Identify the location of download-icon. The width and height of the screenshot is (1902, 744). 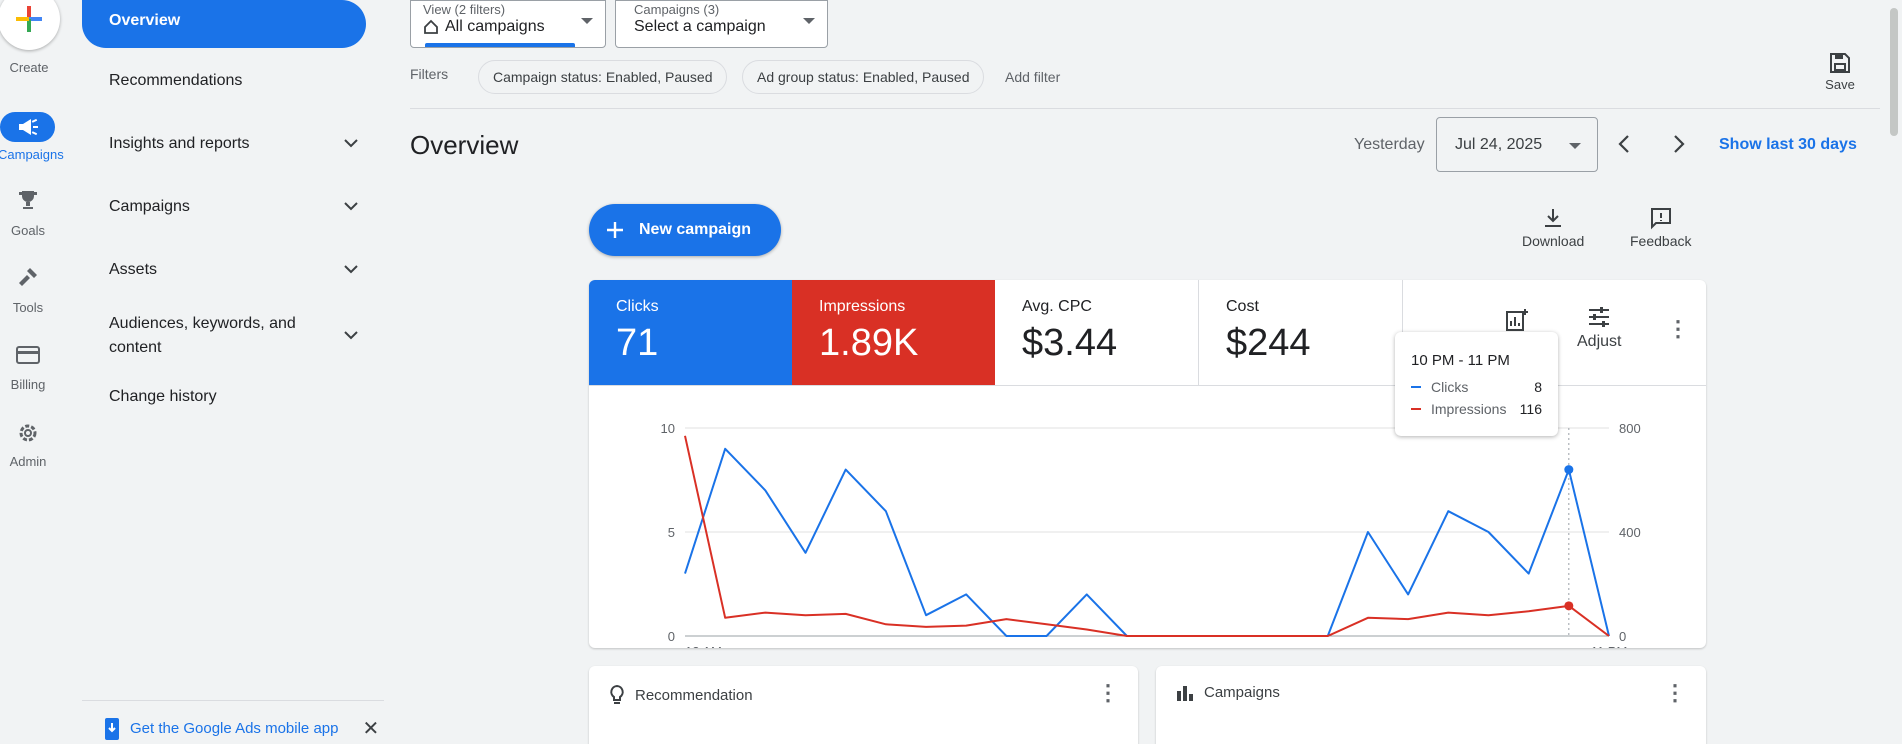
(1553, 218).